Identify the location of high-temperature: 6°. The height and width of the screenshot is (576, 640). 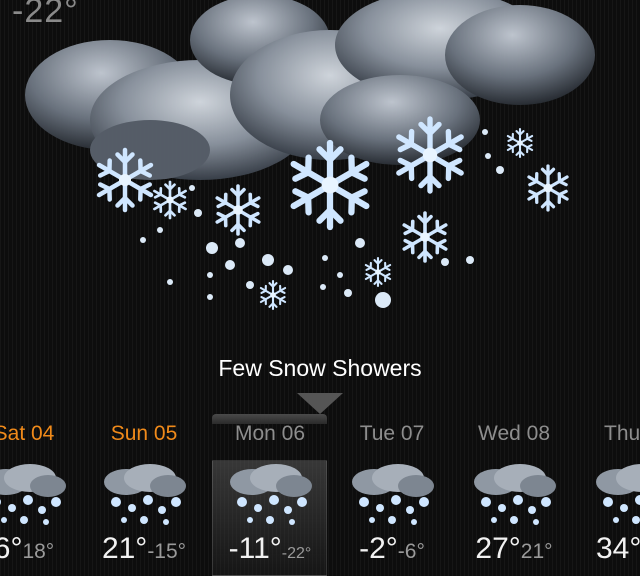
(11, 548).